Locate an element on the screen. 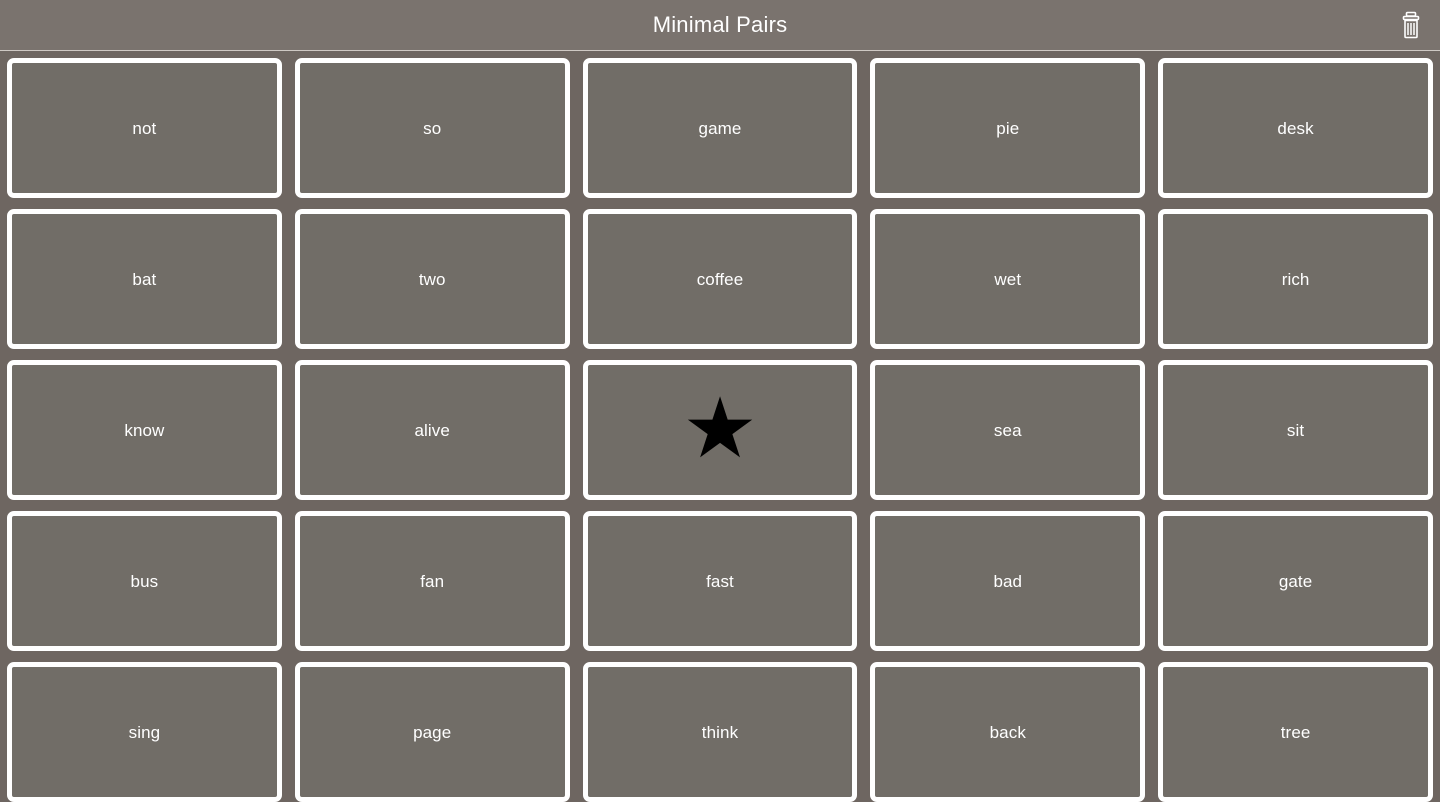 This screenshot has height=802, width=1440. board-card: page is located at coordinates (432, 732).